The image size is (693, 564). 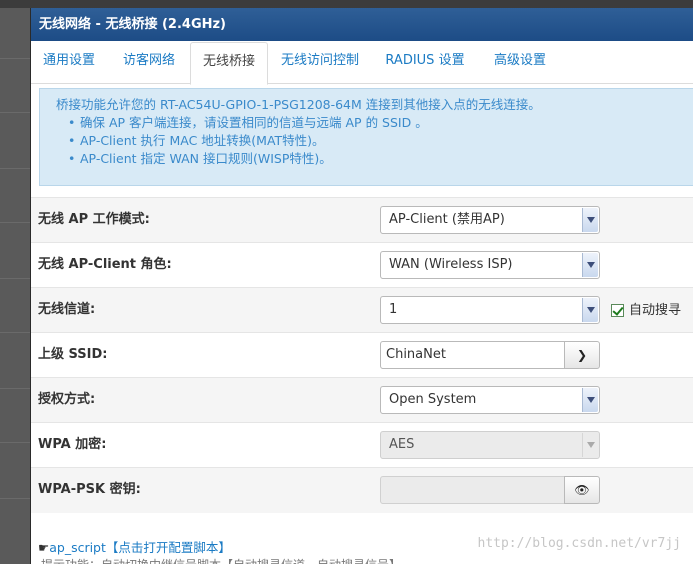 What do you see at coordinates (579, 543) in the screenshot?
I see `watermark: http://blog.csdn.net/vr7jj` at bounding box center [579, 543].